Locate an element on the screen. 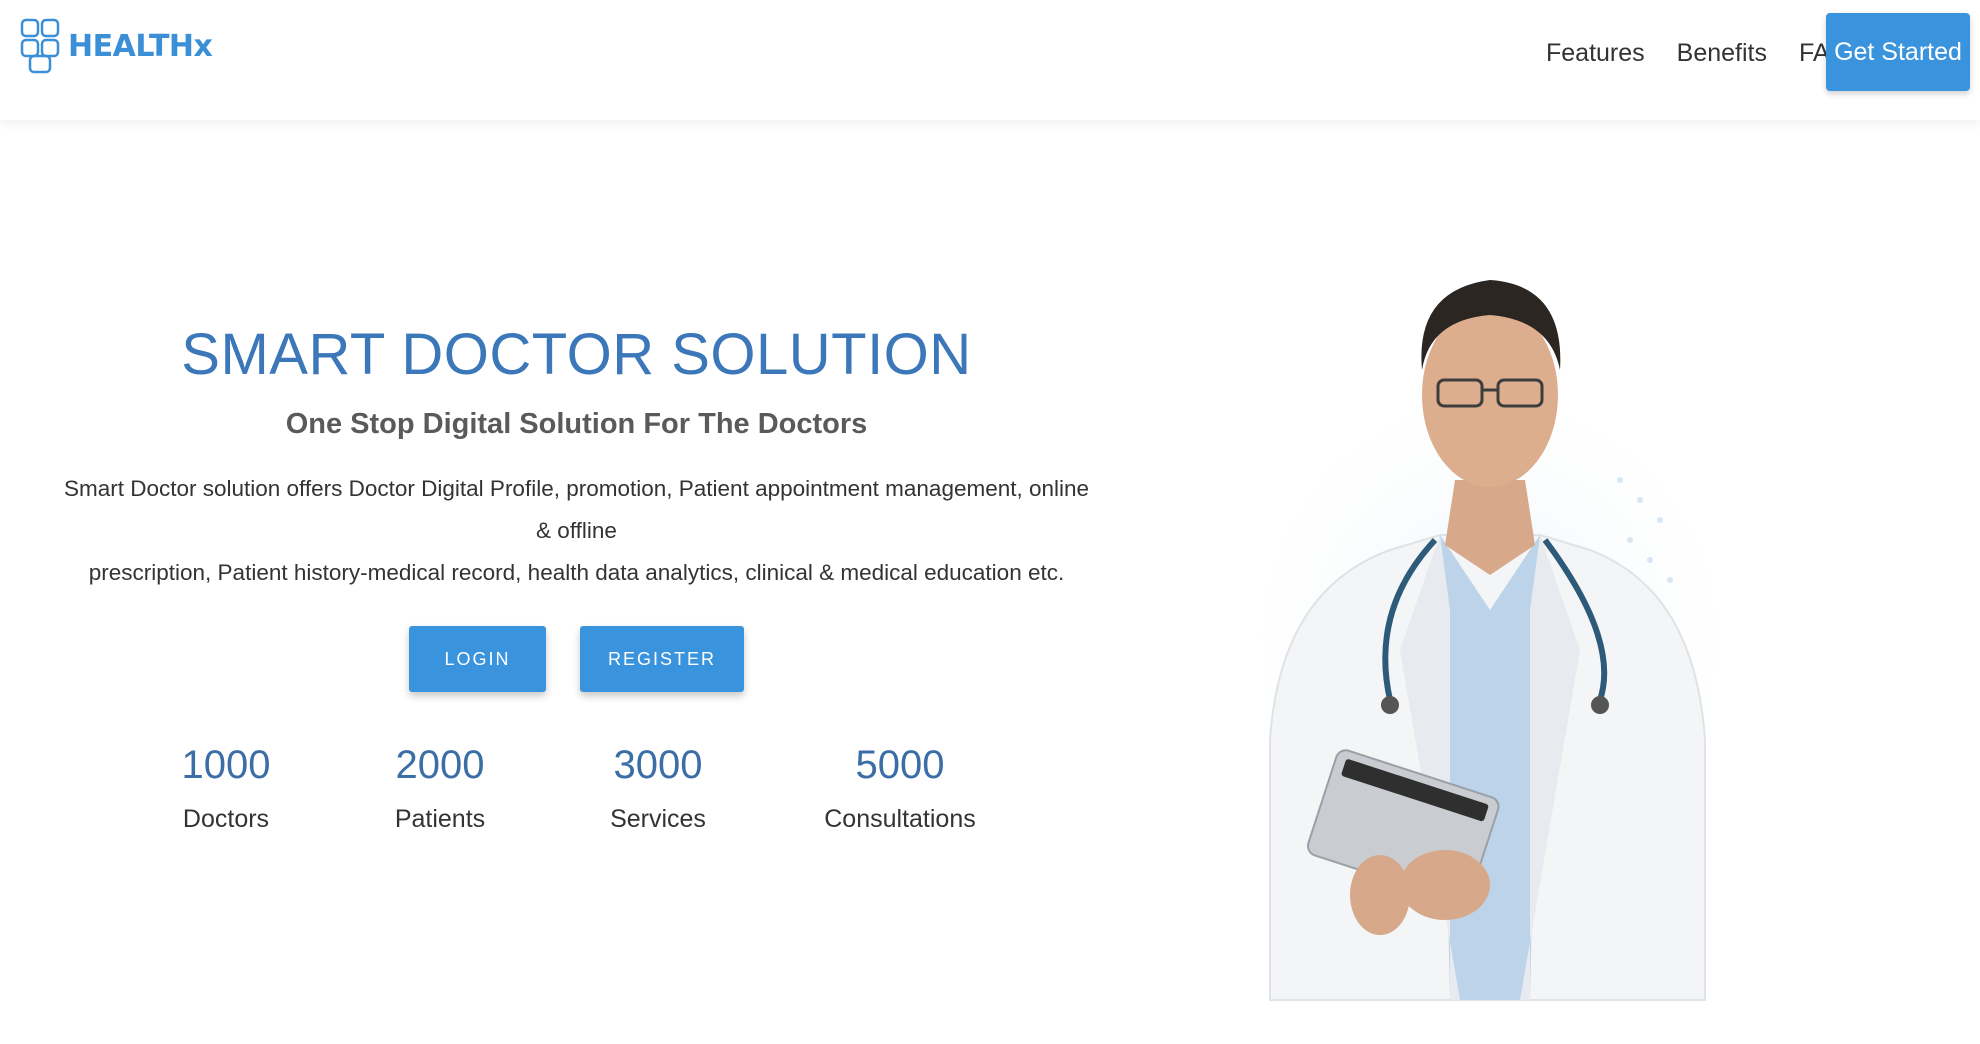 This screenshot has width=1980, height=1044. stat-services: 3000 Services is located at coordinates (658, 788).